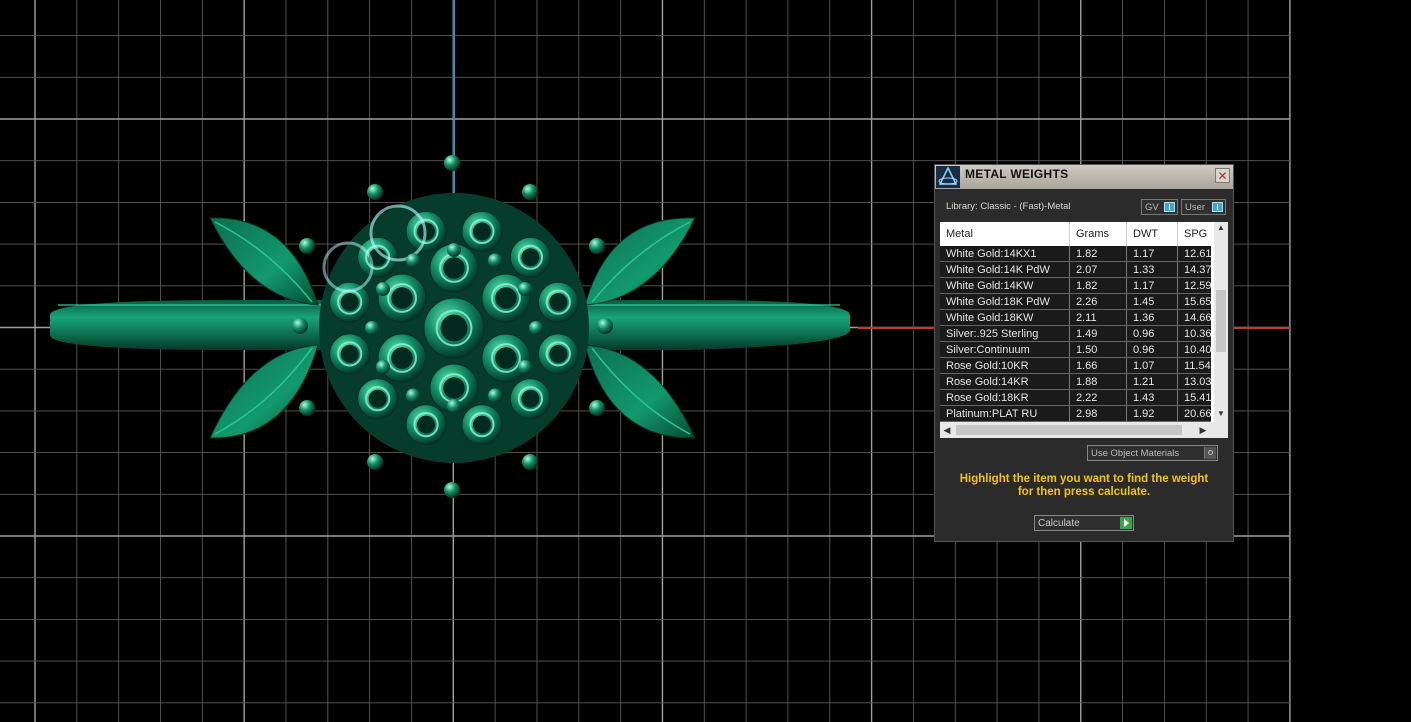  I want to click on table-row: White Gold:18K PdW 2.26 1.45 15.65, so click(1075, 302).